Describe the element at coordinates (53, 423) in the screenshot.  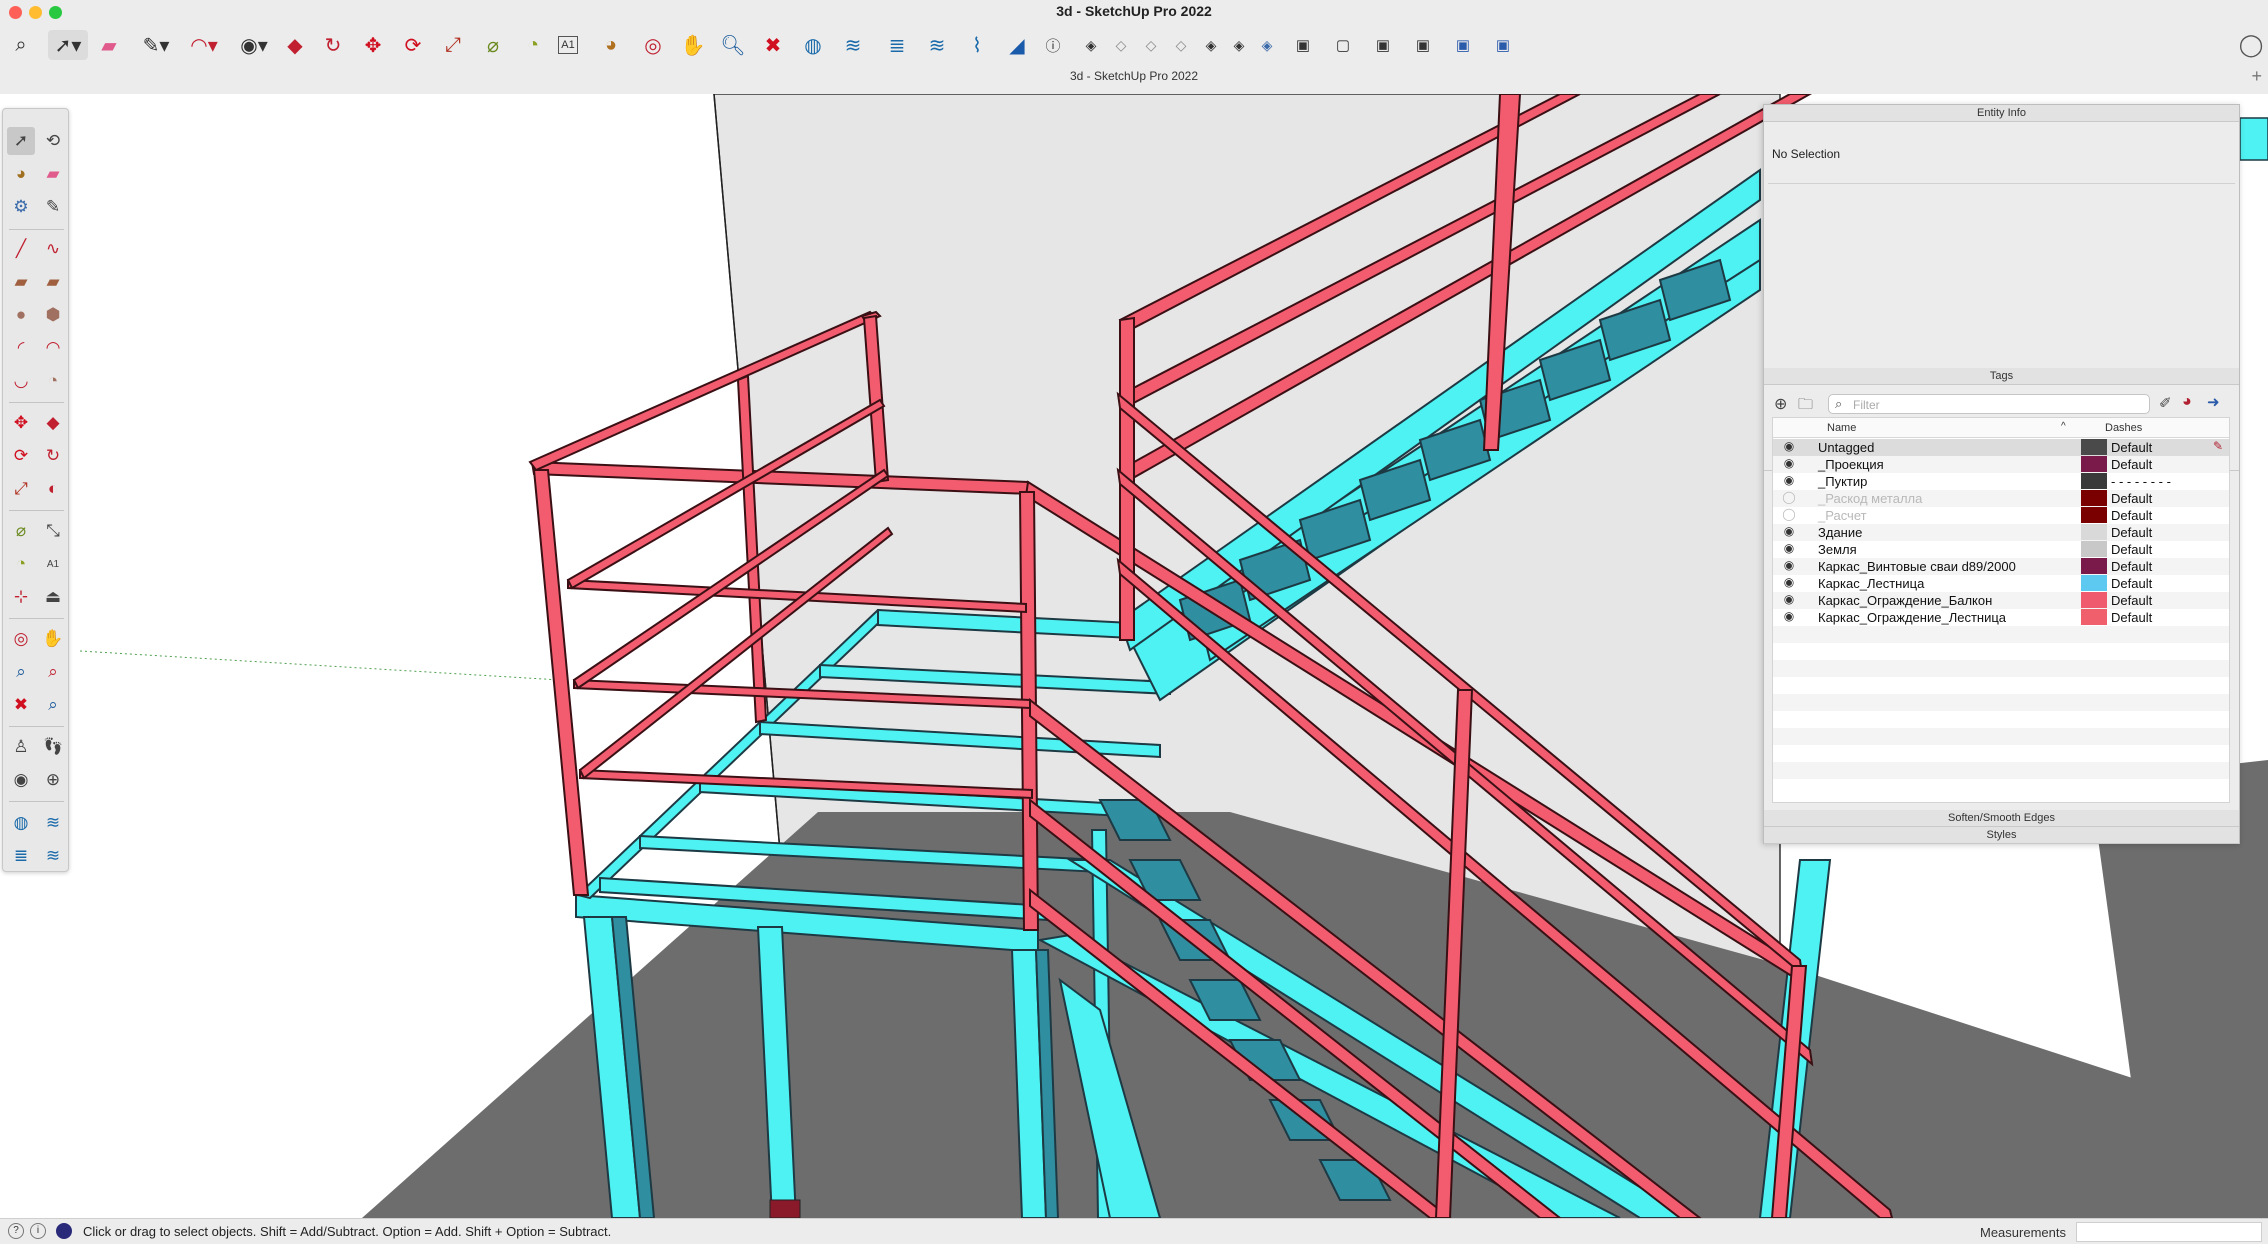
I see `push-pull-tool-icon: ◆` at that location.